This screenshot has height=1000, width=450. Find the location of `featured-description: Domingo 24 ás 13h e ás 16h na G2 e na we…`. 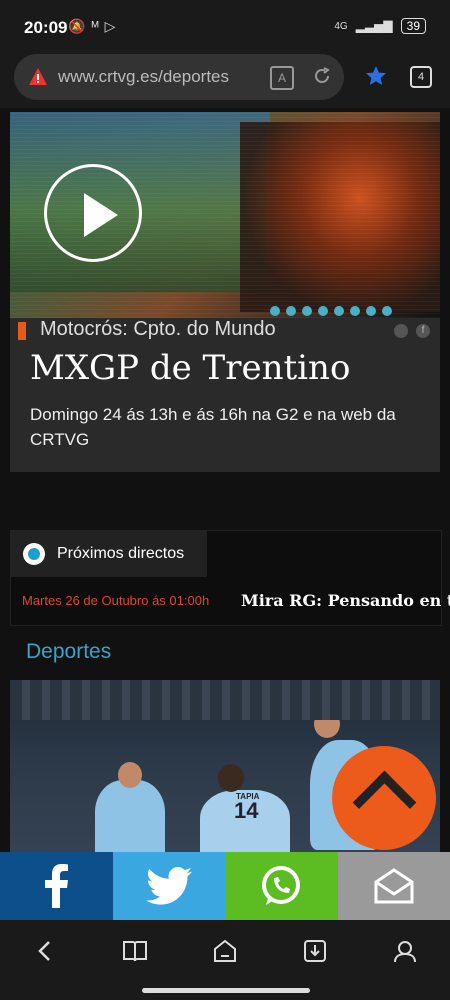

featured-description: Domingo 24 ás 13h e ás 16h na G2 e na we… is located at coordinates (213, 427).